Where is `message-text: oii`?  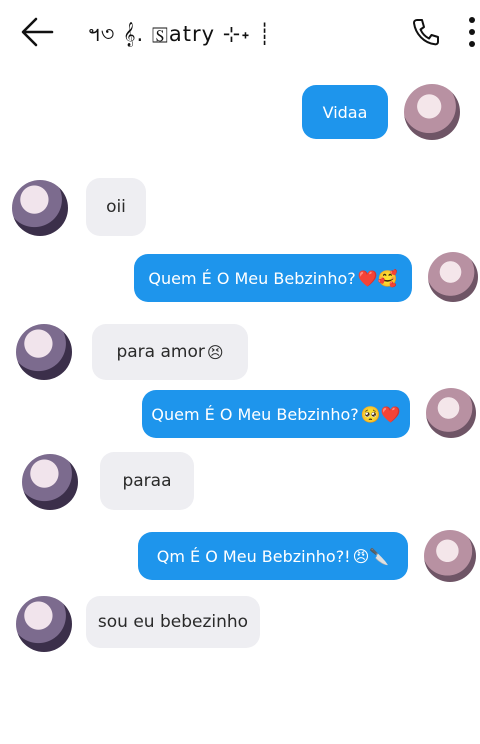 message-text: oii is located at coordinates (116, 207).